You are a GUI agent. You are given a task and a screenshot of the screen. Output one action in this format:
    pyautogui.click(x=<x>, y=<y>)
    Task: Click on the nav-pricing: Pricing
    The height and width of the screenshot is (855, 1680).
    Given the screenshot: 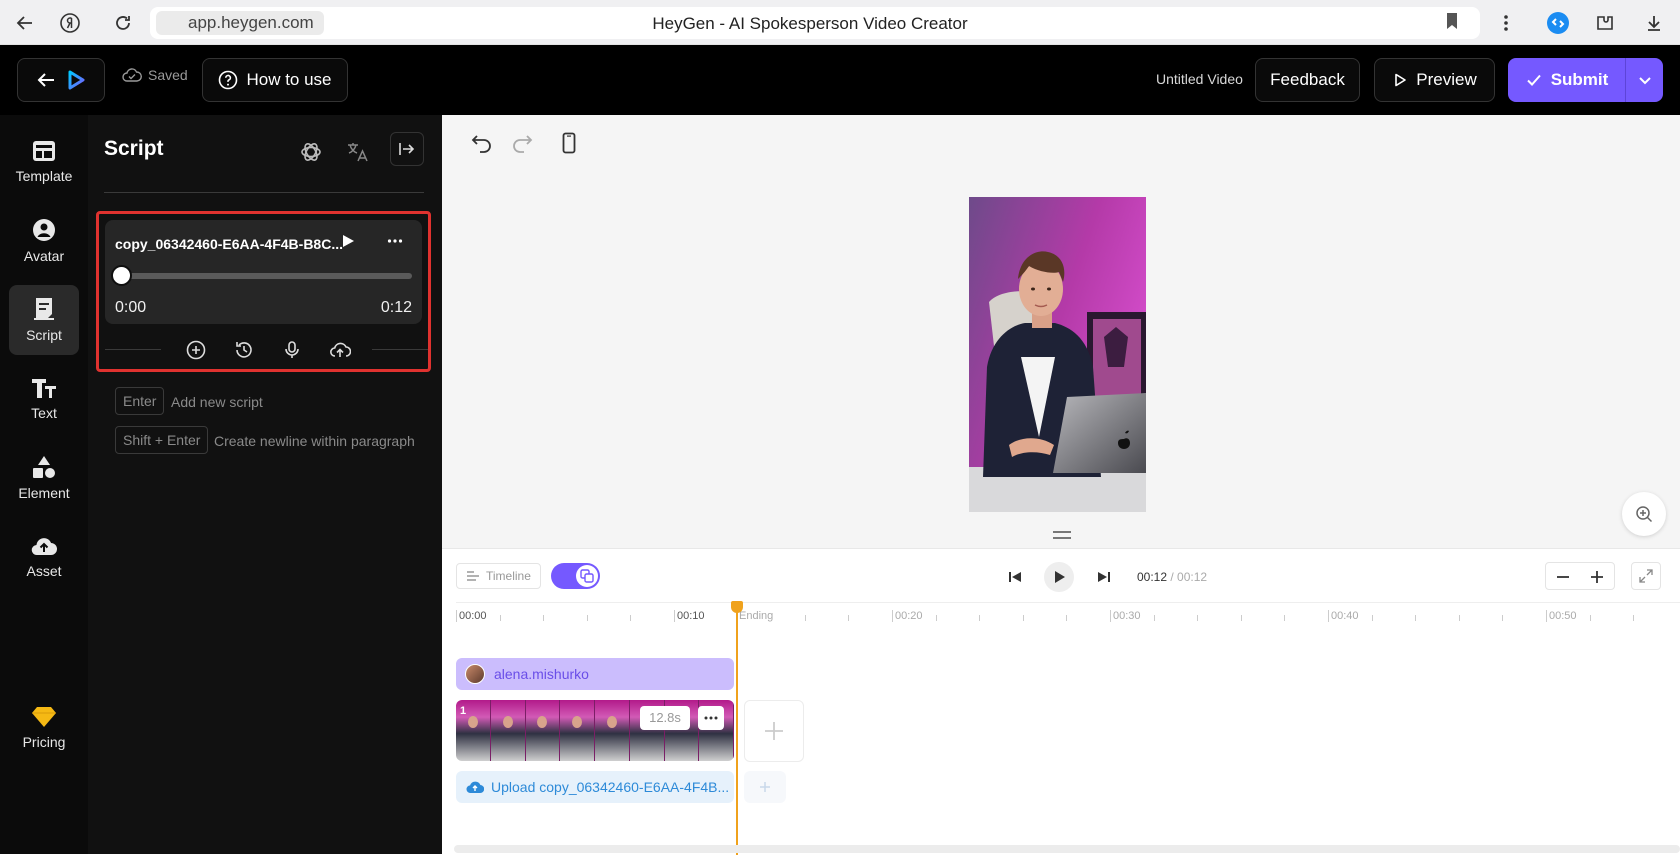 What is the action you would take?
    pyautogui.click(x=44, y=728)
    